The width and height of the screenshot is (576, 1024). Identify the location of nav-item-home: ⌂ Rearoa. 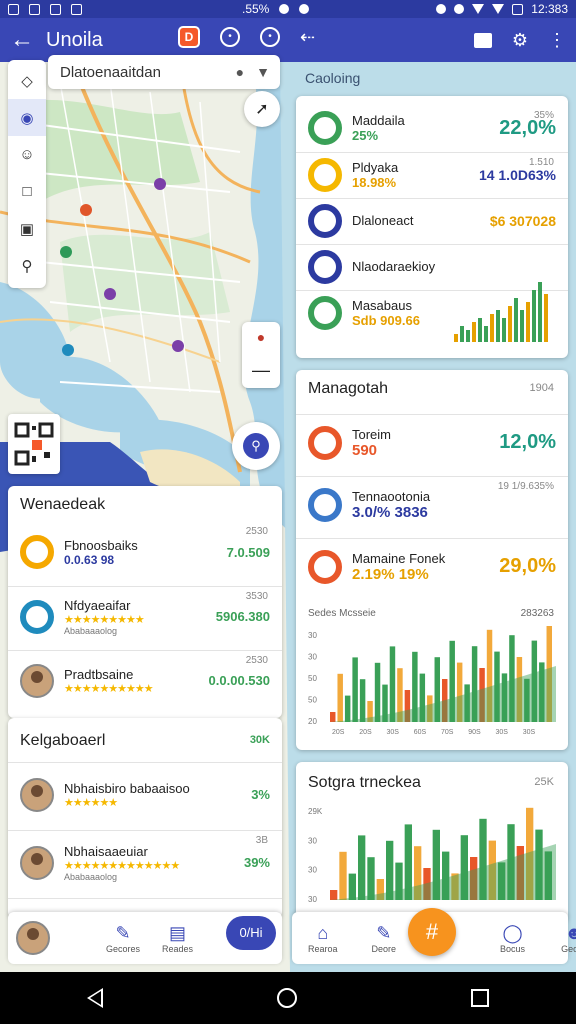
(323, 938).